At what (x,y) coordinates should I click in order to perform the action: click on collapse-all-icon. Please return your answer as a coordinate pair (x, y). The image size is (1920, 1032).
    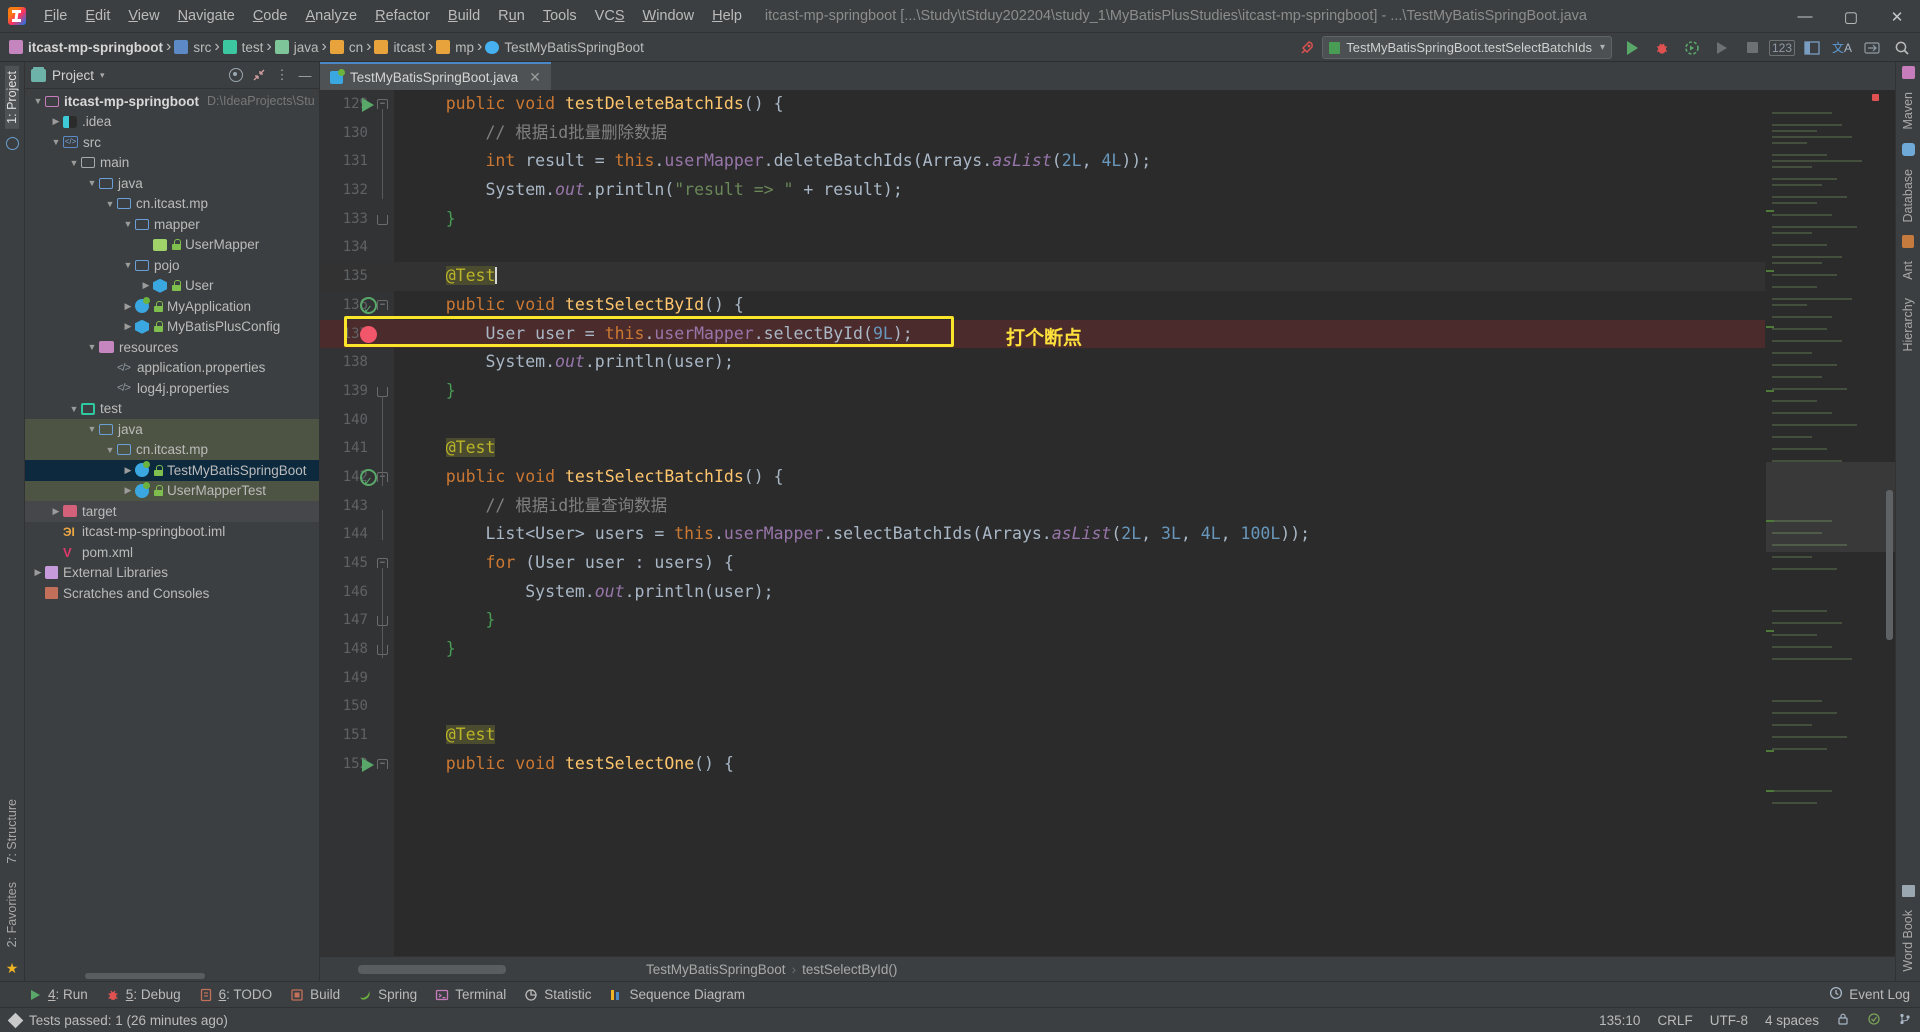
    Looking at the image, I should click on (259, 75).